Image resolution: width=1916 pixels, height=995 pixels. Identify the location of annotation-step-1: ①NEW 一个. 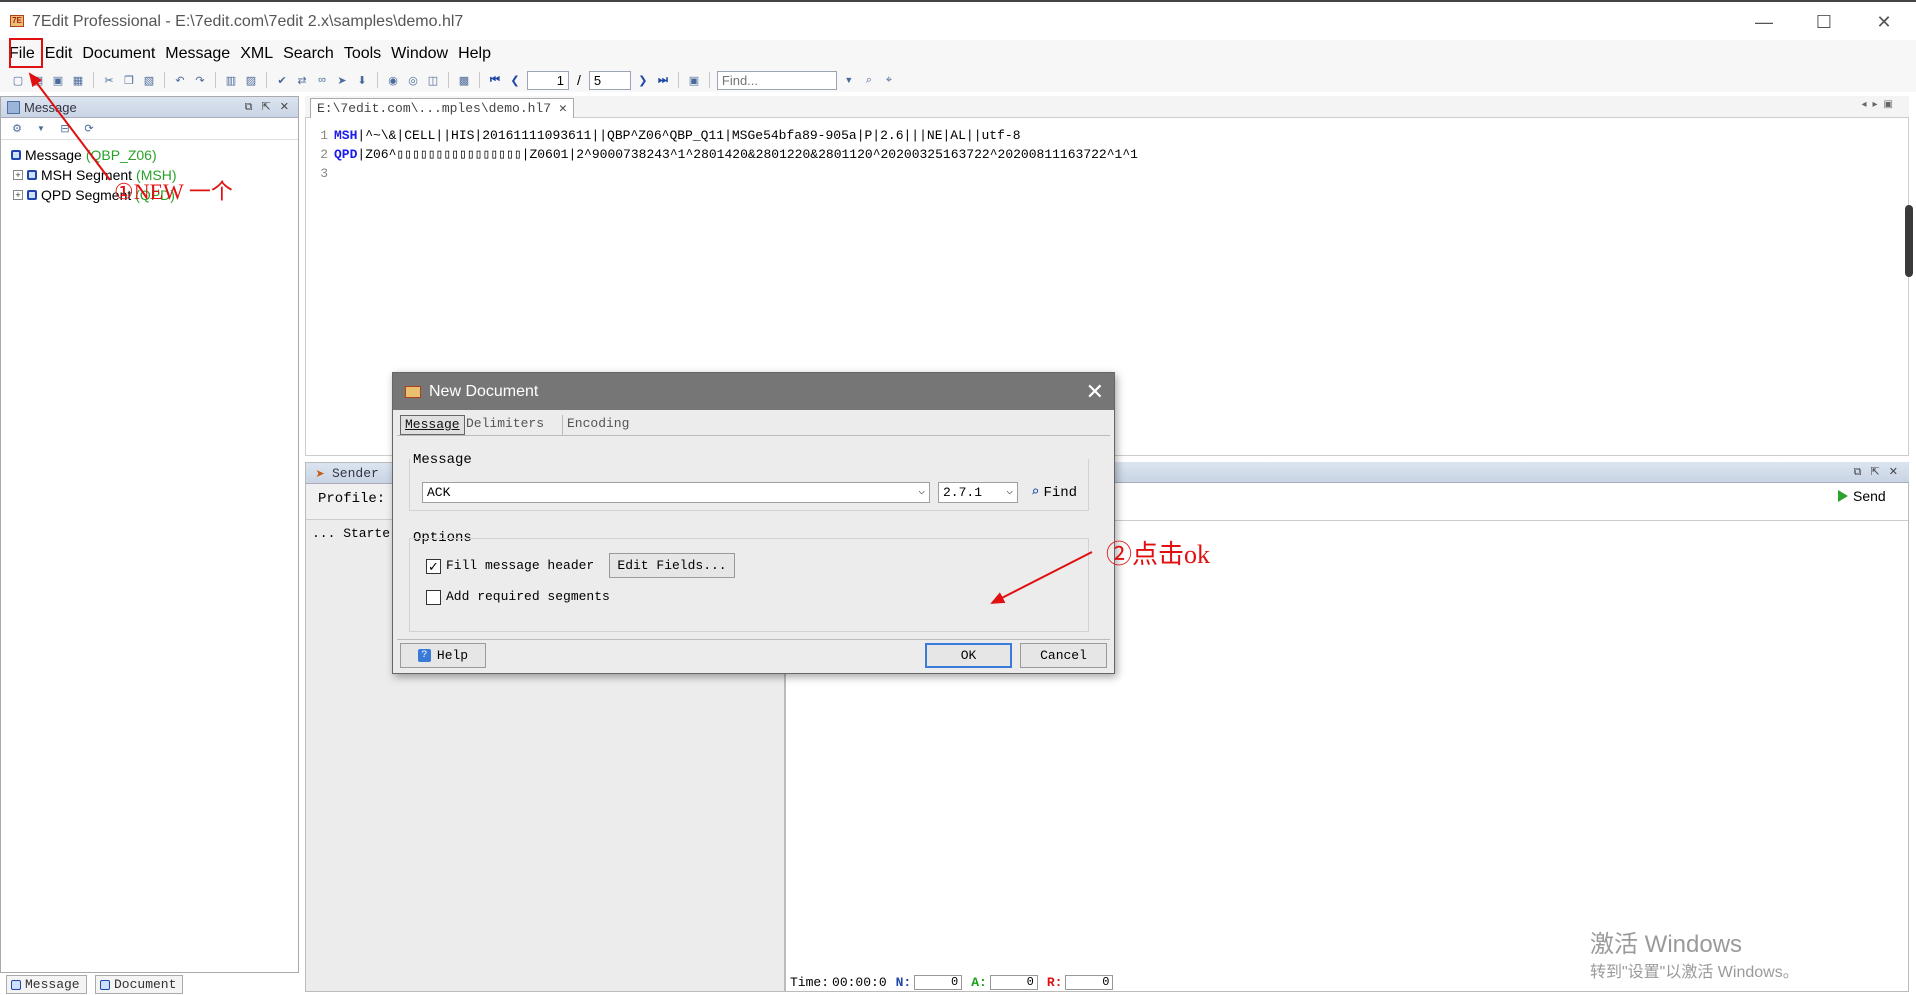
(173, 191).